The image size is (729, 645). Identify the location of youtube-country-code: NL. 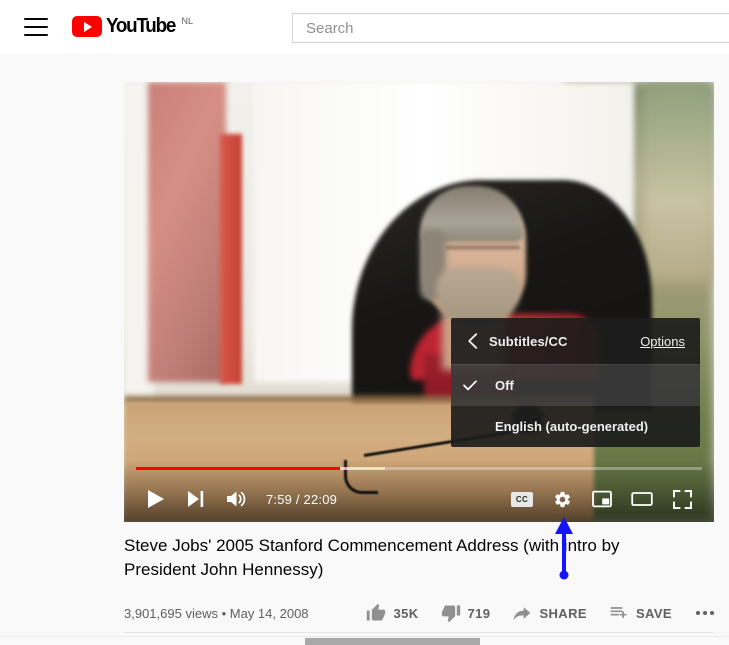
(187, 21).